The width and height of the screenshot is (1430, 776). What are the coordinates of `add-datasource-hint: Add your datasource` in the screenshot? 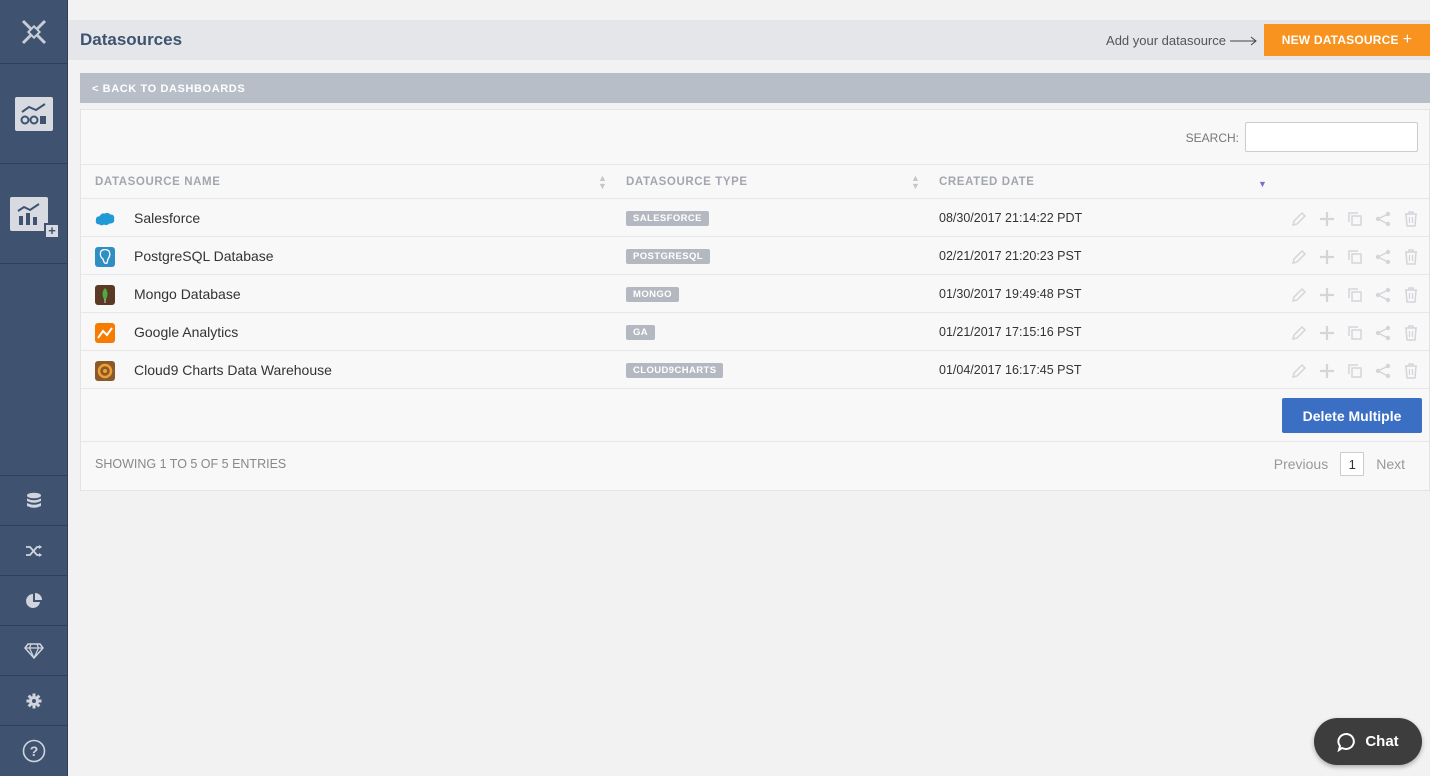 It's located at (1182, 40).